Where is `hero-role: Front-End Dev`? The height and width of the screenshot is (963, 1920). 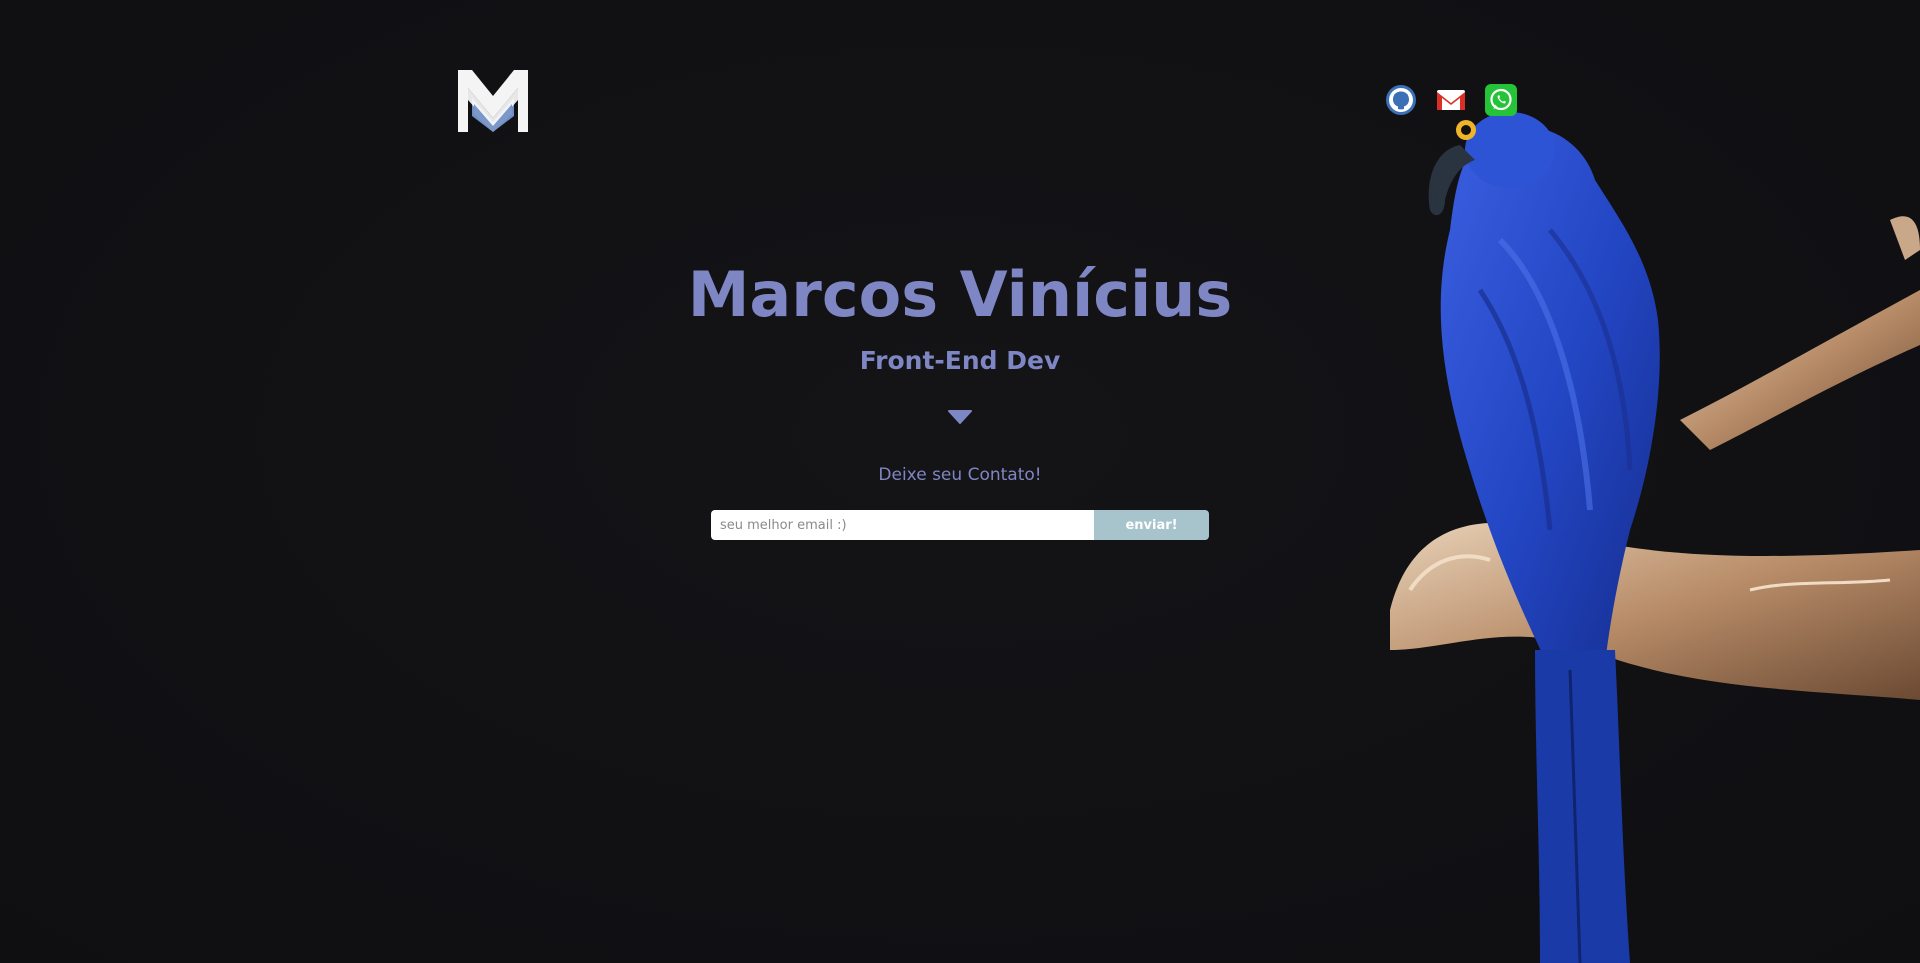
hero-role: Front-End Dev is located at coordinates (960, 360).